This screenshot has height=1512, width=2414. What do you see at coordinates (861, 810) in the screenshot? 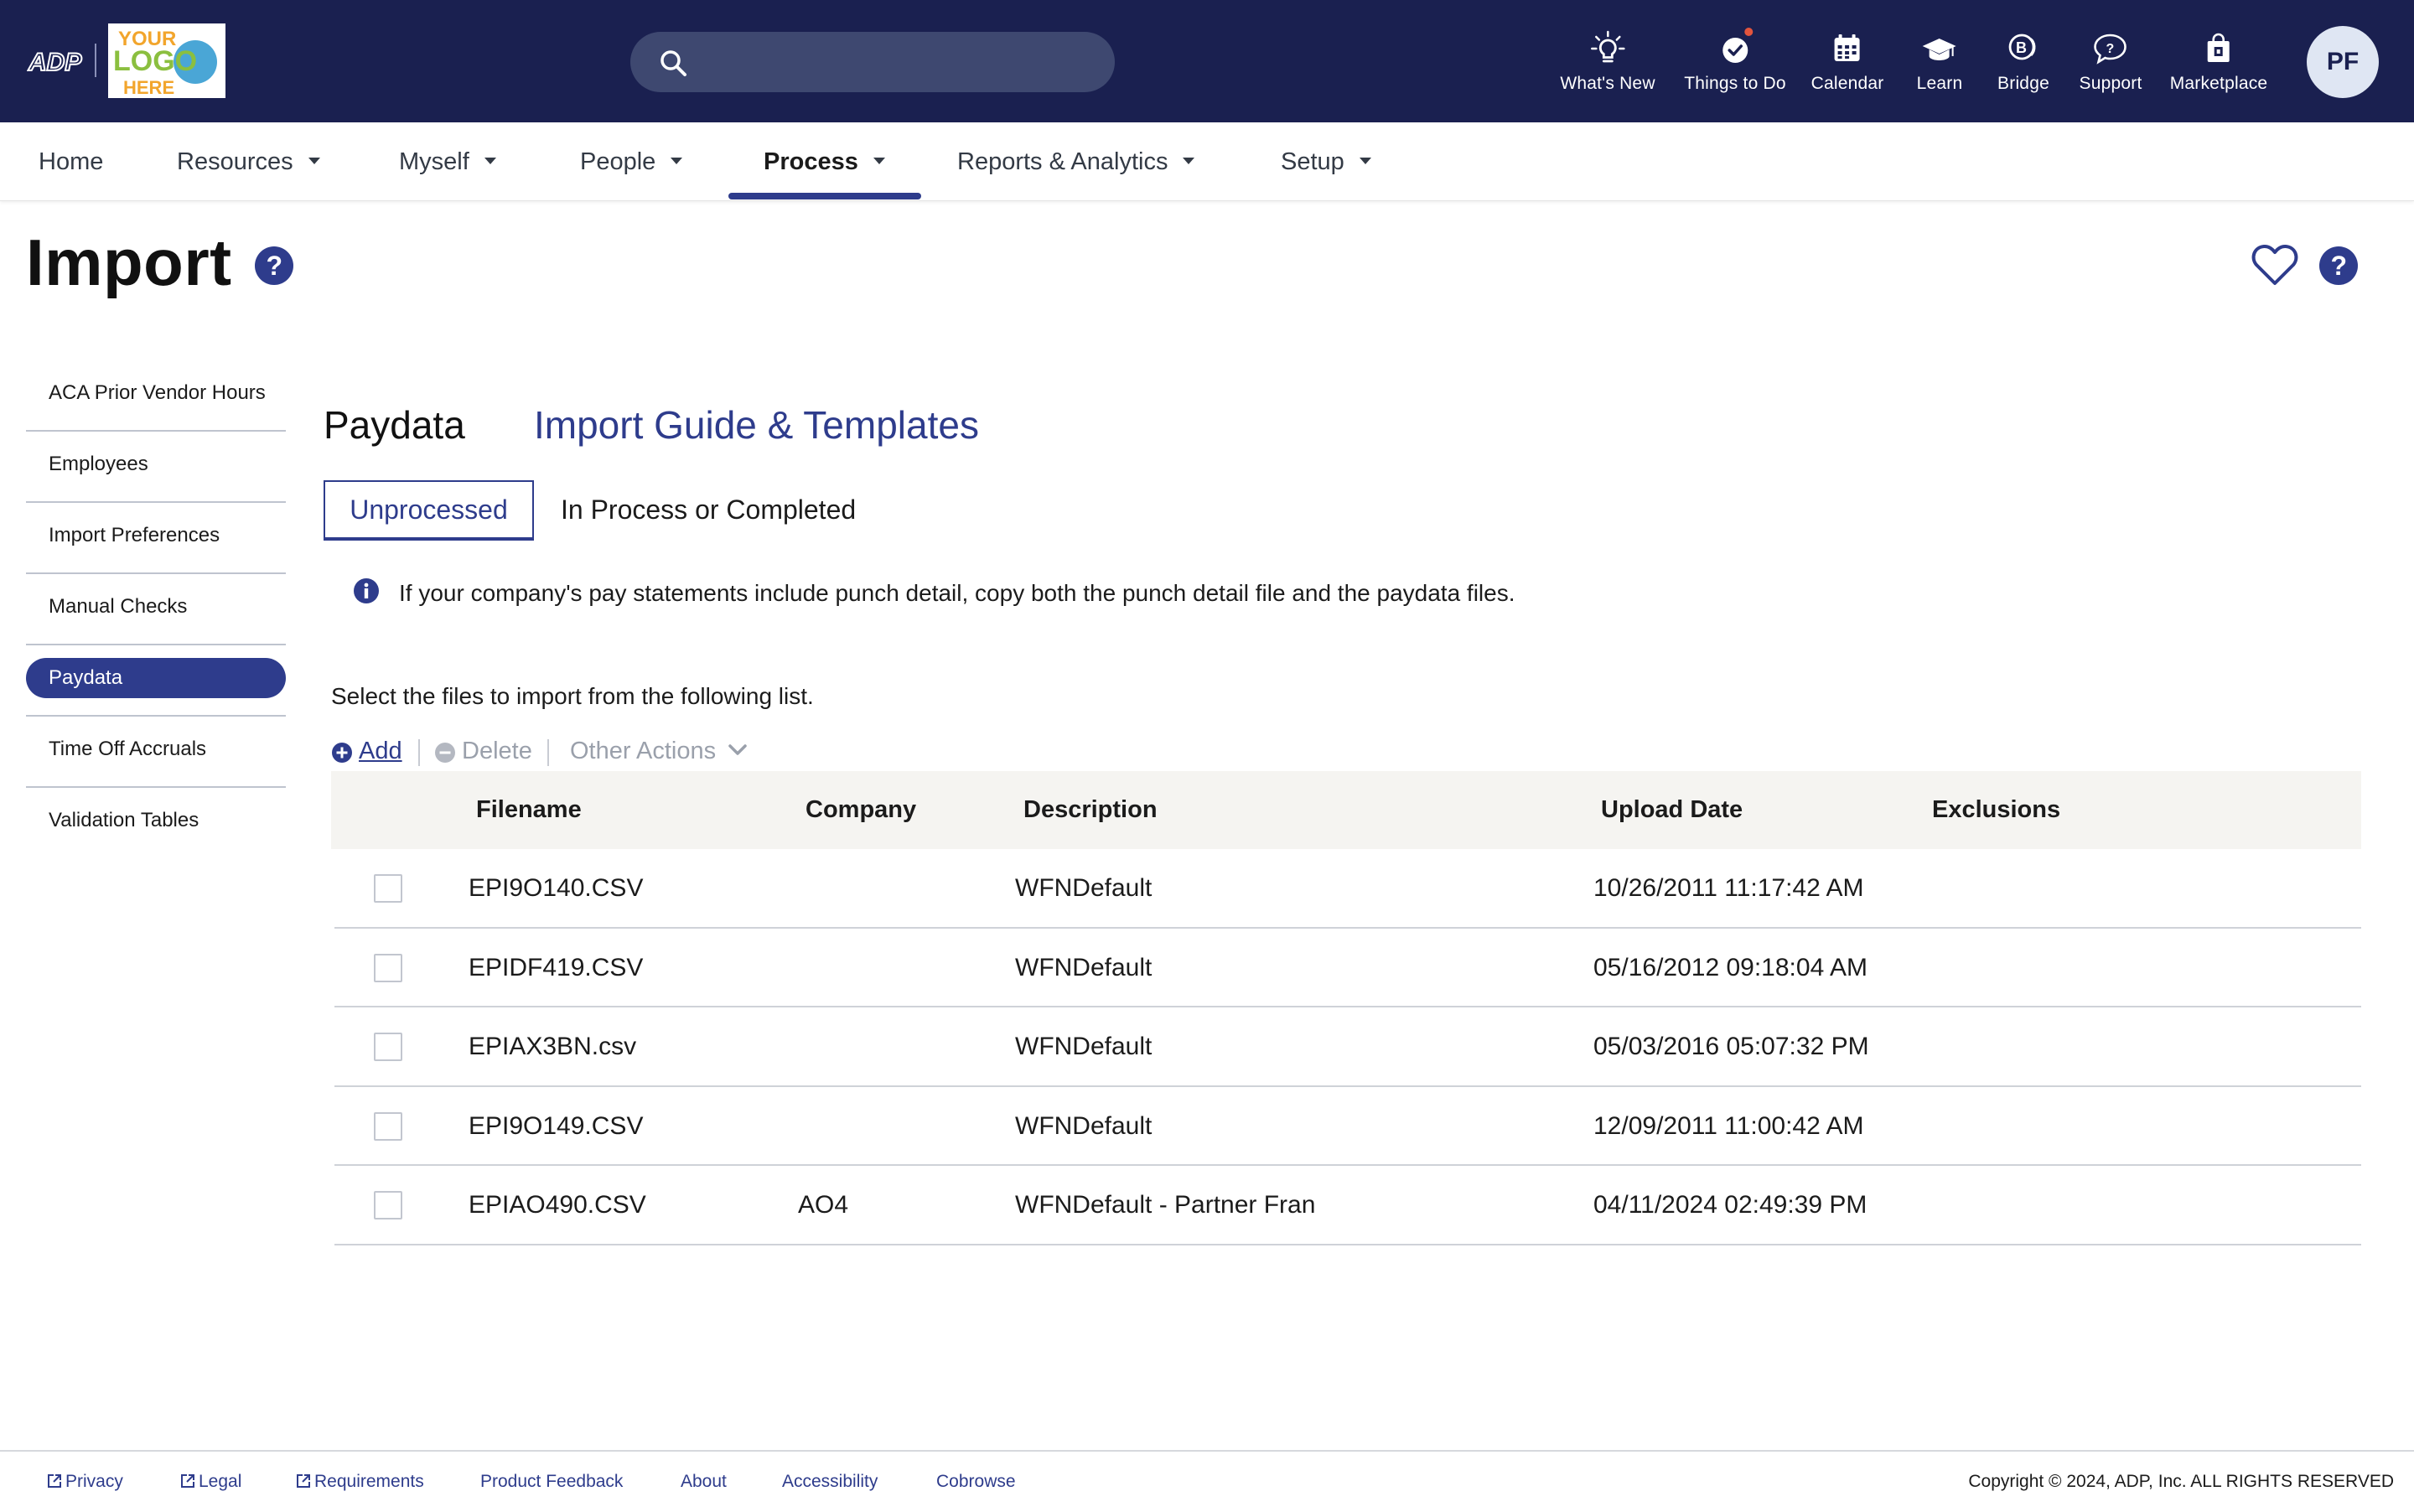
I see `column-header-company: Company` at bounding box center [861, 810].